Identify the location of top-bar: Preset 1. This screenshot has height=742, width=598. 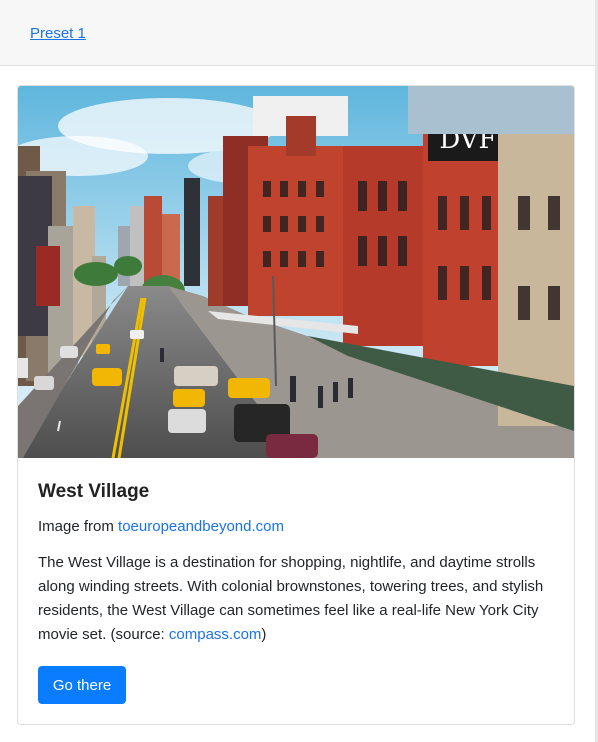
(298, 33).